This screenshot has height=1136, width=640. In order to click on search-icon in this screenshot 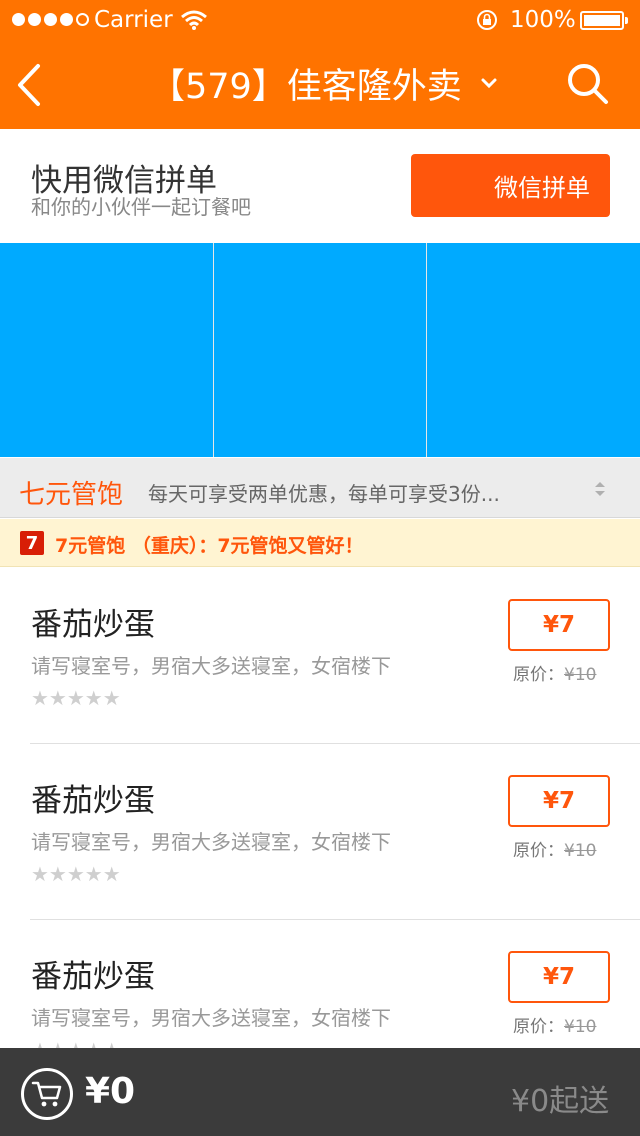, I will do `click(588, 84)`.